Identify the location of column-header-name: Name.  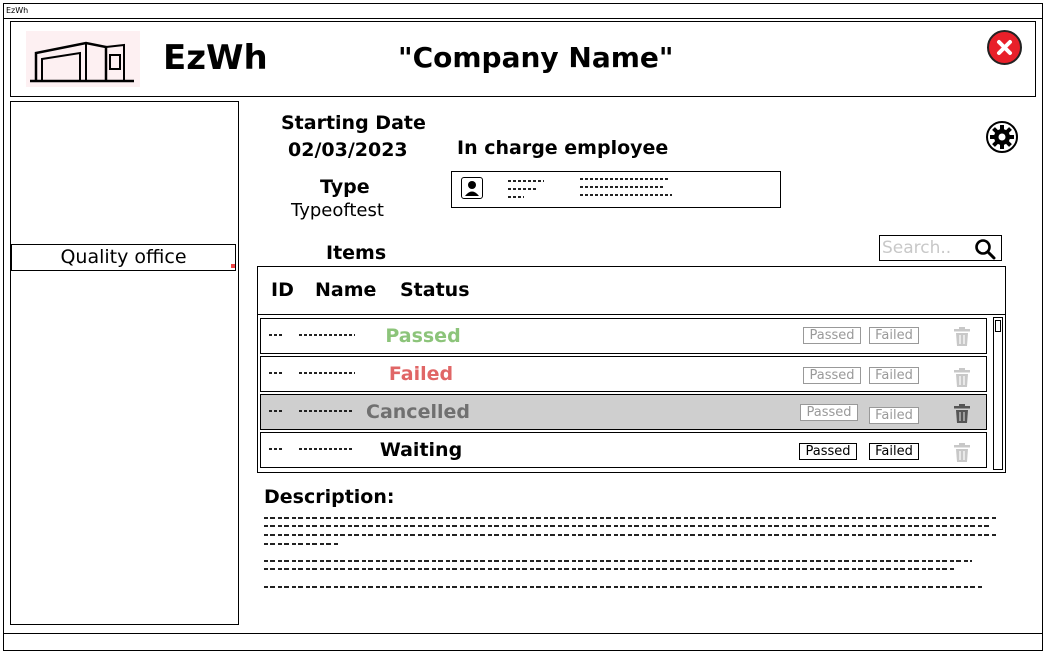
(345, 290).